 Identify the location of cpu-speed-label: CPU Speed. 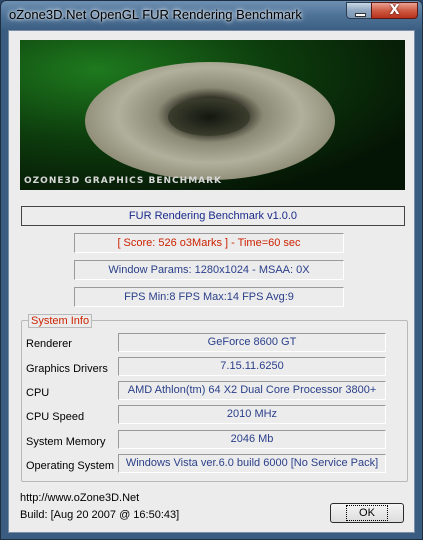
(55, 417).